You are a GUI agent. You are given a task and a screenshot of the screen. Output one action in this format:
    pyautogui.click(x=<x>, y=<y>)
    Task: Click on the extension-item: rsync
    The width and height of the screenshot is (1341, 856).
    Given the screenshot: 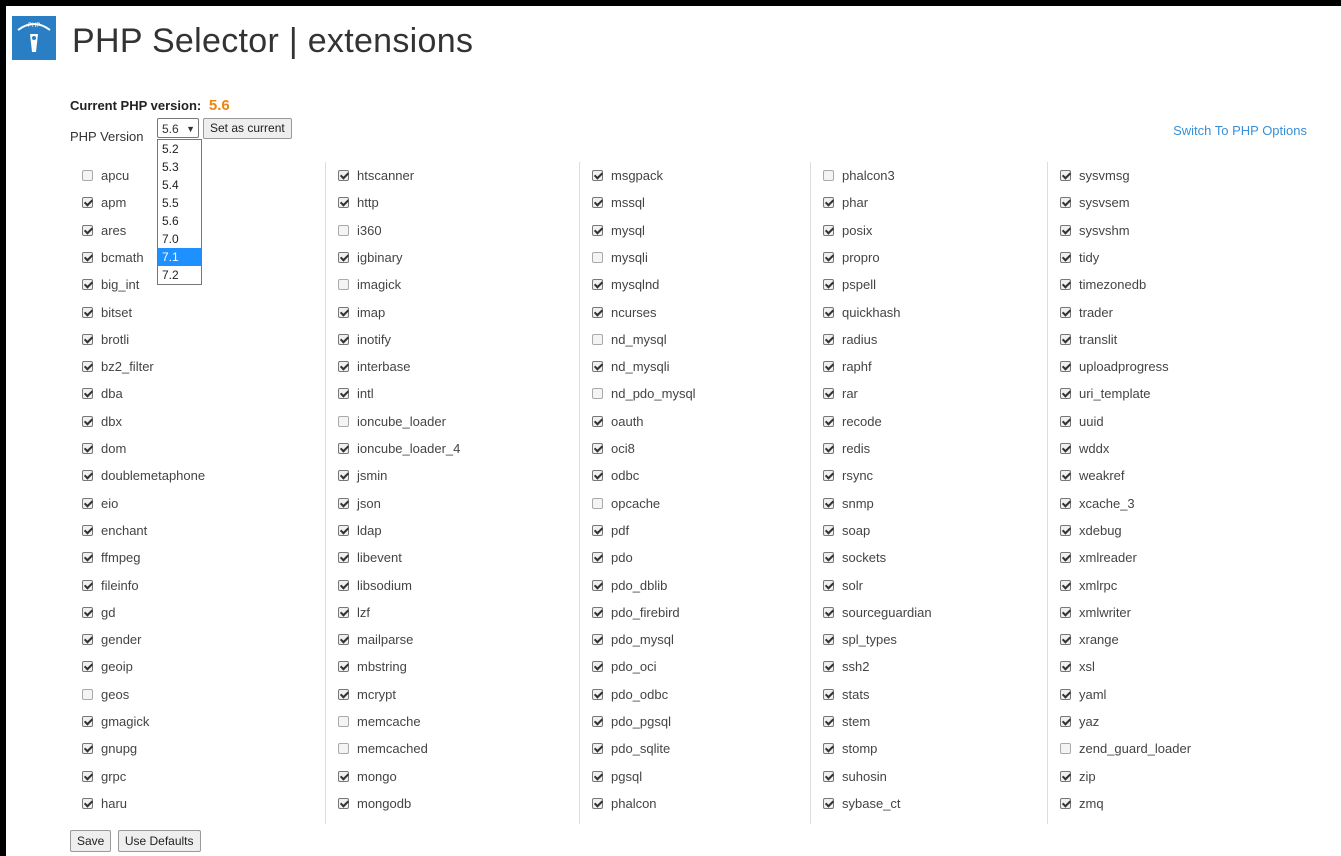 What is the action you would take?
    pyautogui.click(x=848, y=475)
    